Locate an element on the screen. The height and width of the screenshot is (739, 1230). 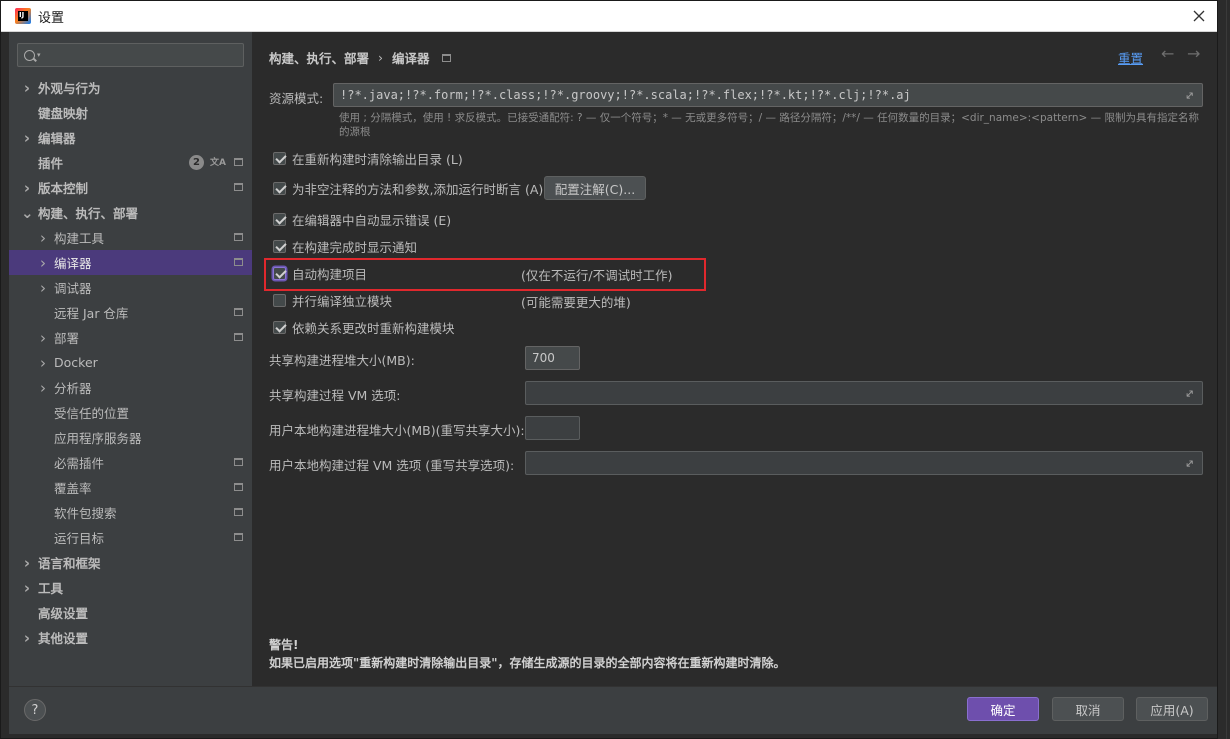
sidebar-item-label: 应用程序服务器 is located at coordinates (98, 438).